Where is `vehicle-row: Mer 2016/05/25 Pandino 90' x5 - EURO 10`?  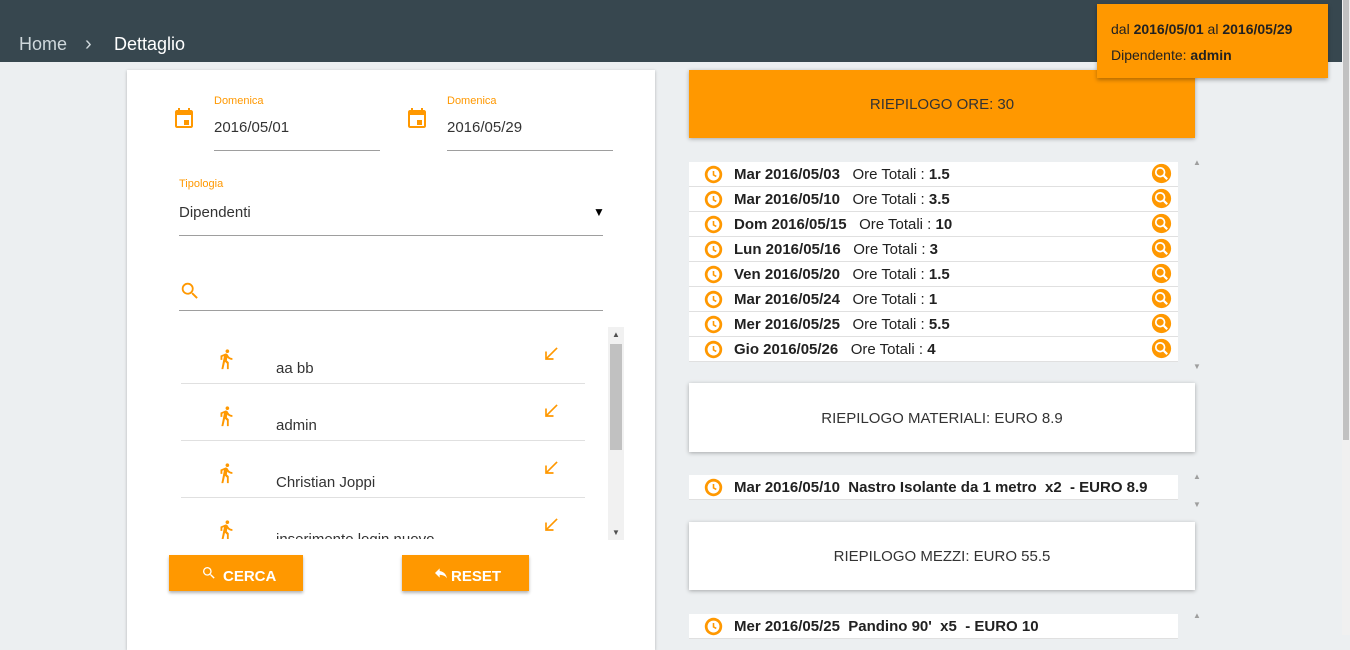 vehicle-row: Mer 2016/05/25 Pandino 90' x5 - EURO 10 is located at coordinates (933, 626).